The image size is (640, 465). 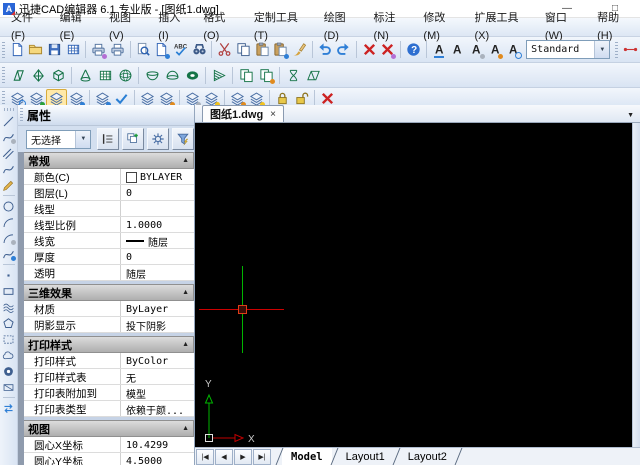 I want to click on dish-button, so click(x=152, y=75).